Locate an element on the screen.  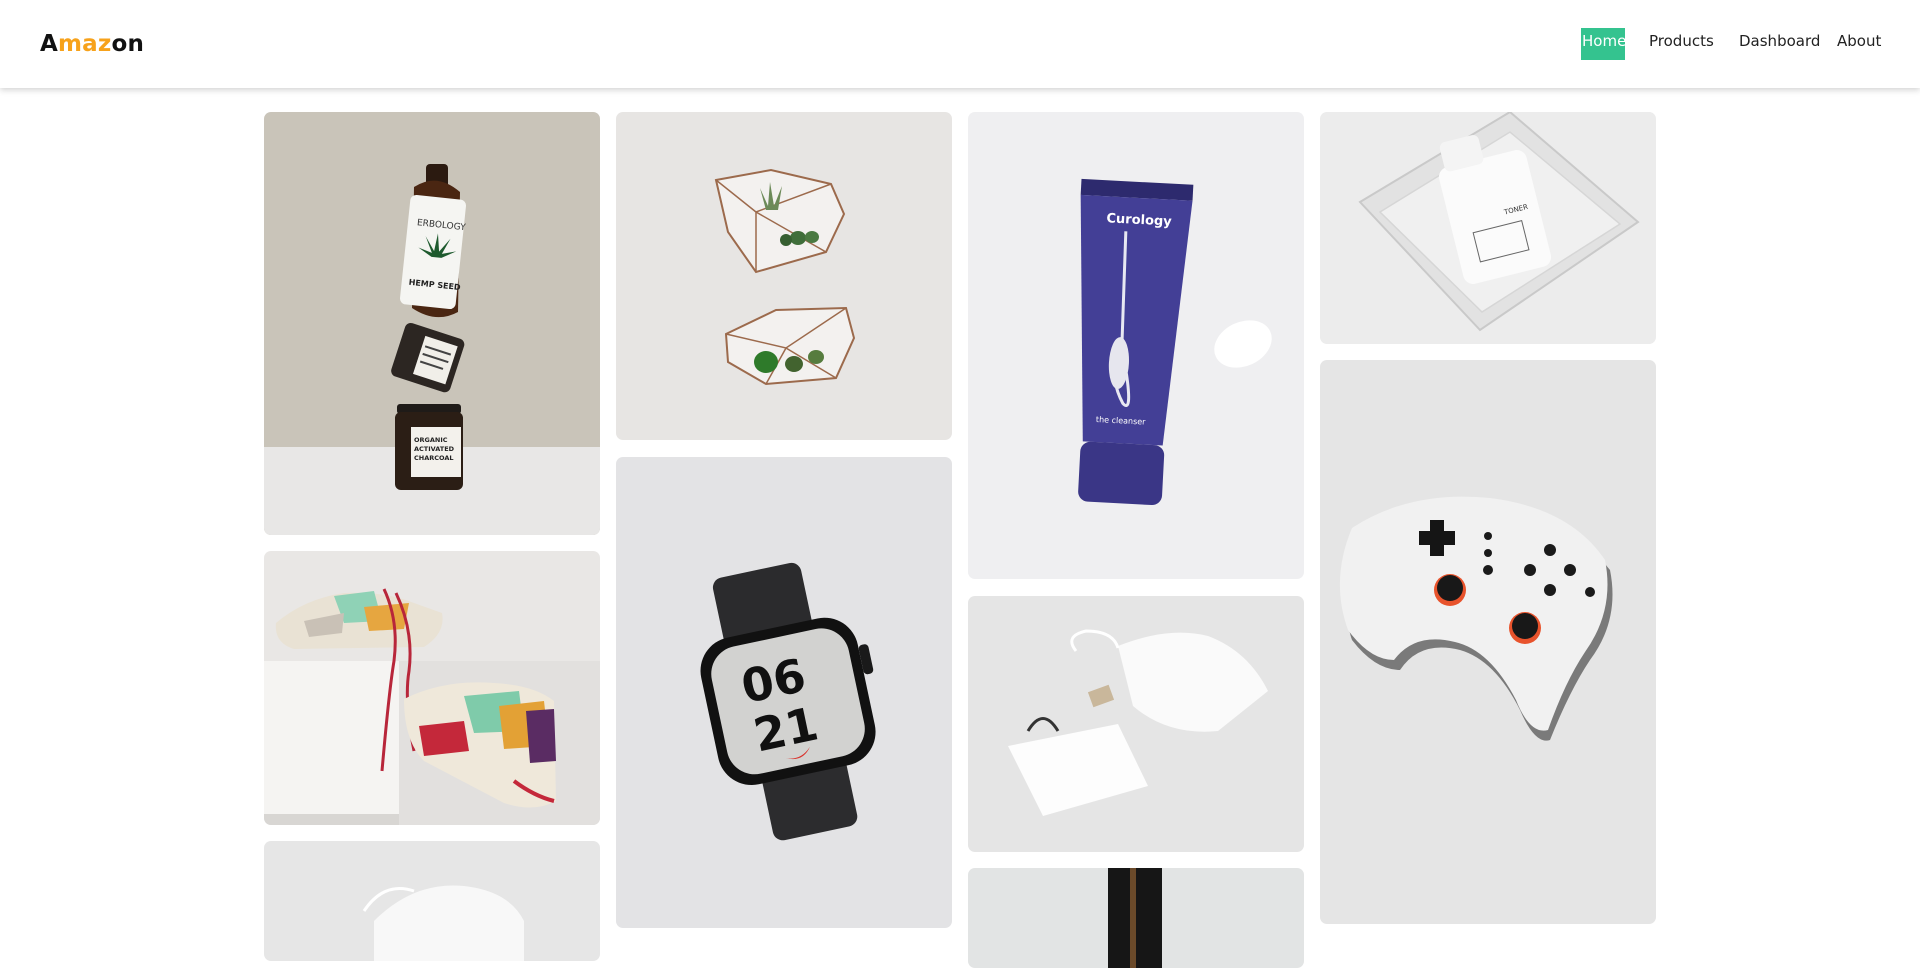
brand-logo: Amazon is located at coordinates (92, 44).